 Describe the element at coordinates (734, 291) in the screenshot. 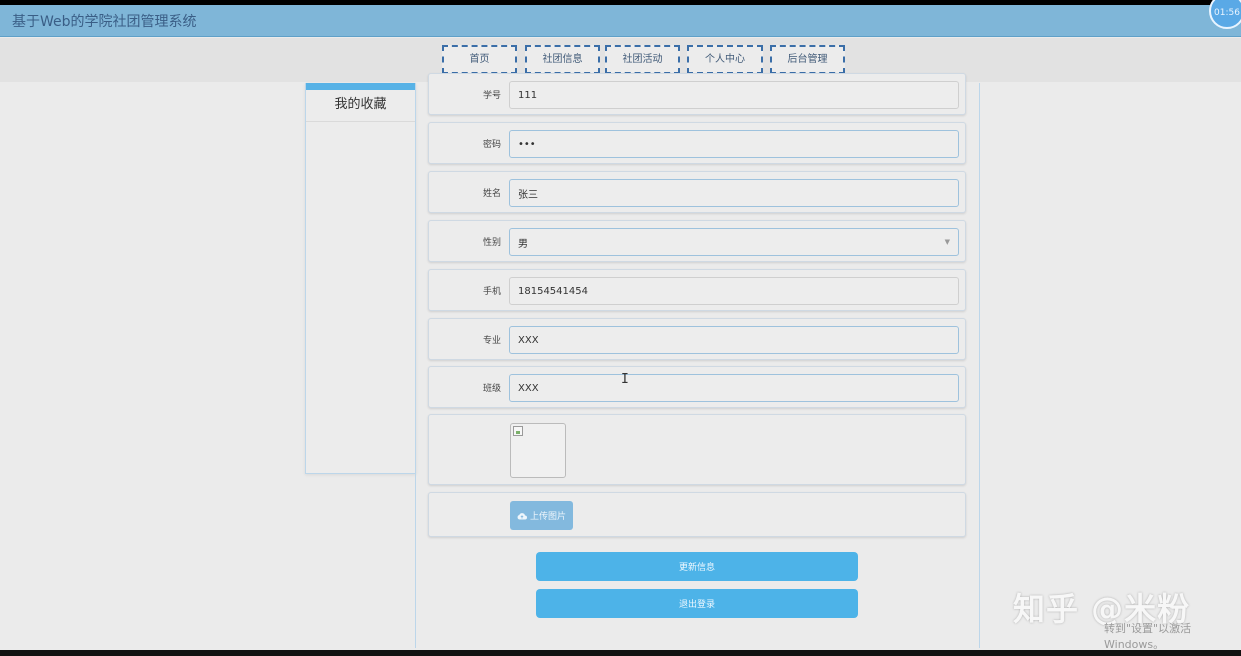

I see `phone-field: 18154541454` at that location.